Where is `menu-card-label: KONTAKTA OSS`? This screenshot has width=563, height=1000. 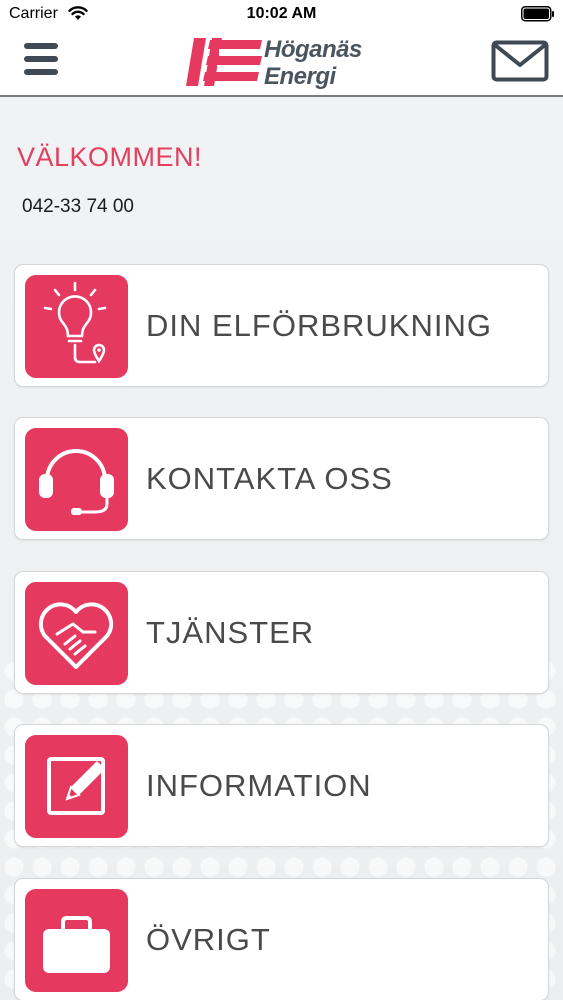
menu-card-label: KONTAKTA OSS is located at coordinates (269, 478).